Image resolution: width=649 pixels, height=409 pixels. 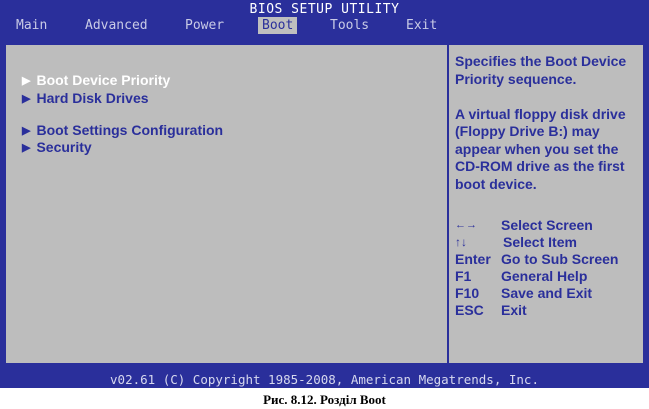 I want to click on security-item: ▶ Security, so click(x=57, y=147).